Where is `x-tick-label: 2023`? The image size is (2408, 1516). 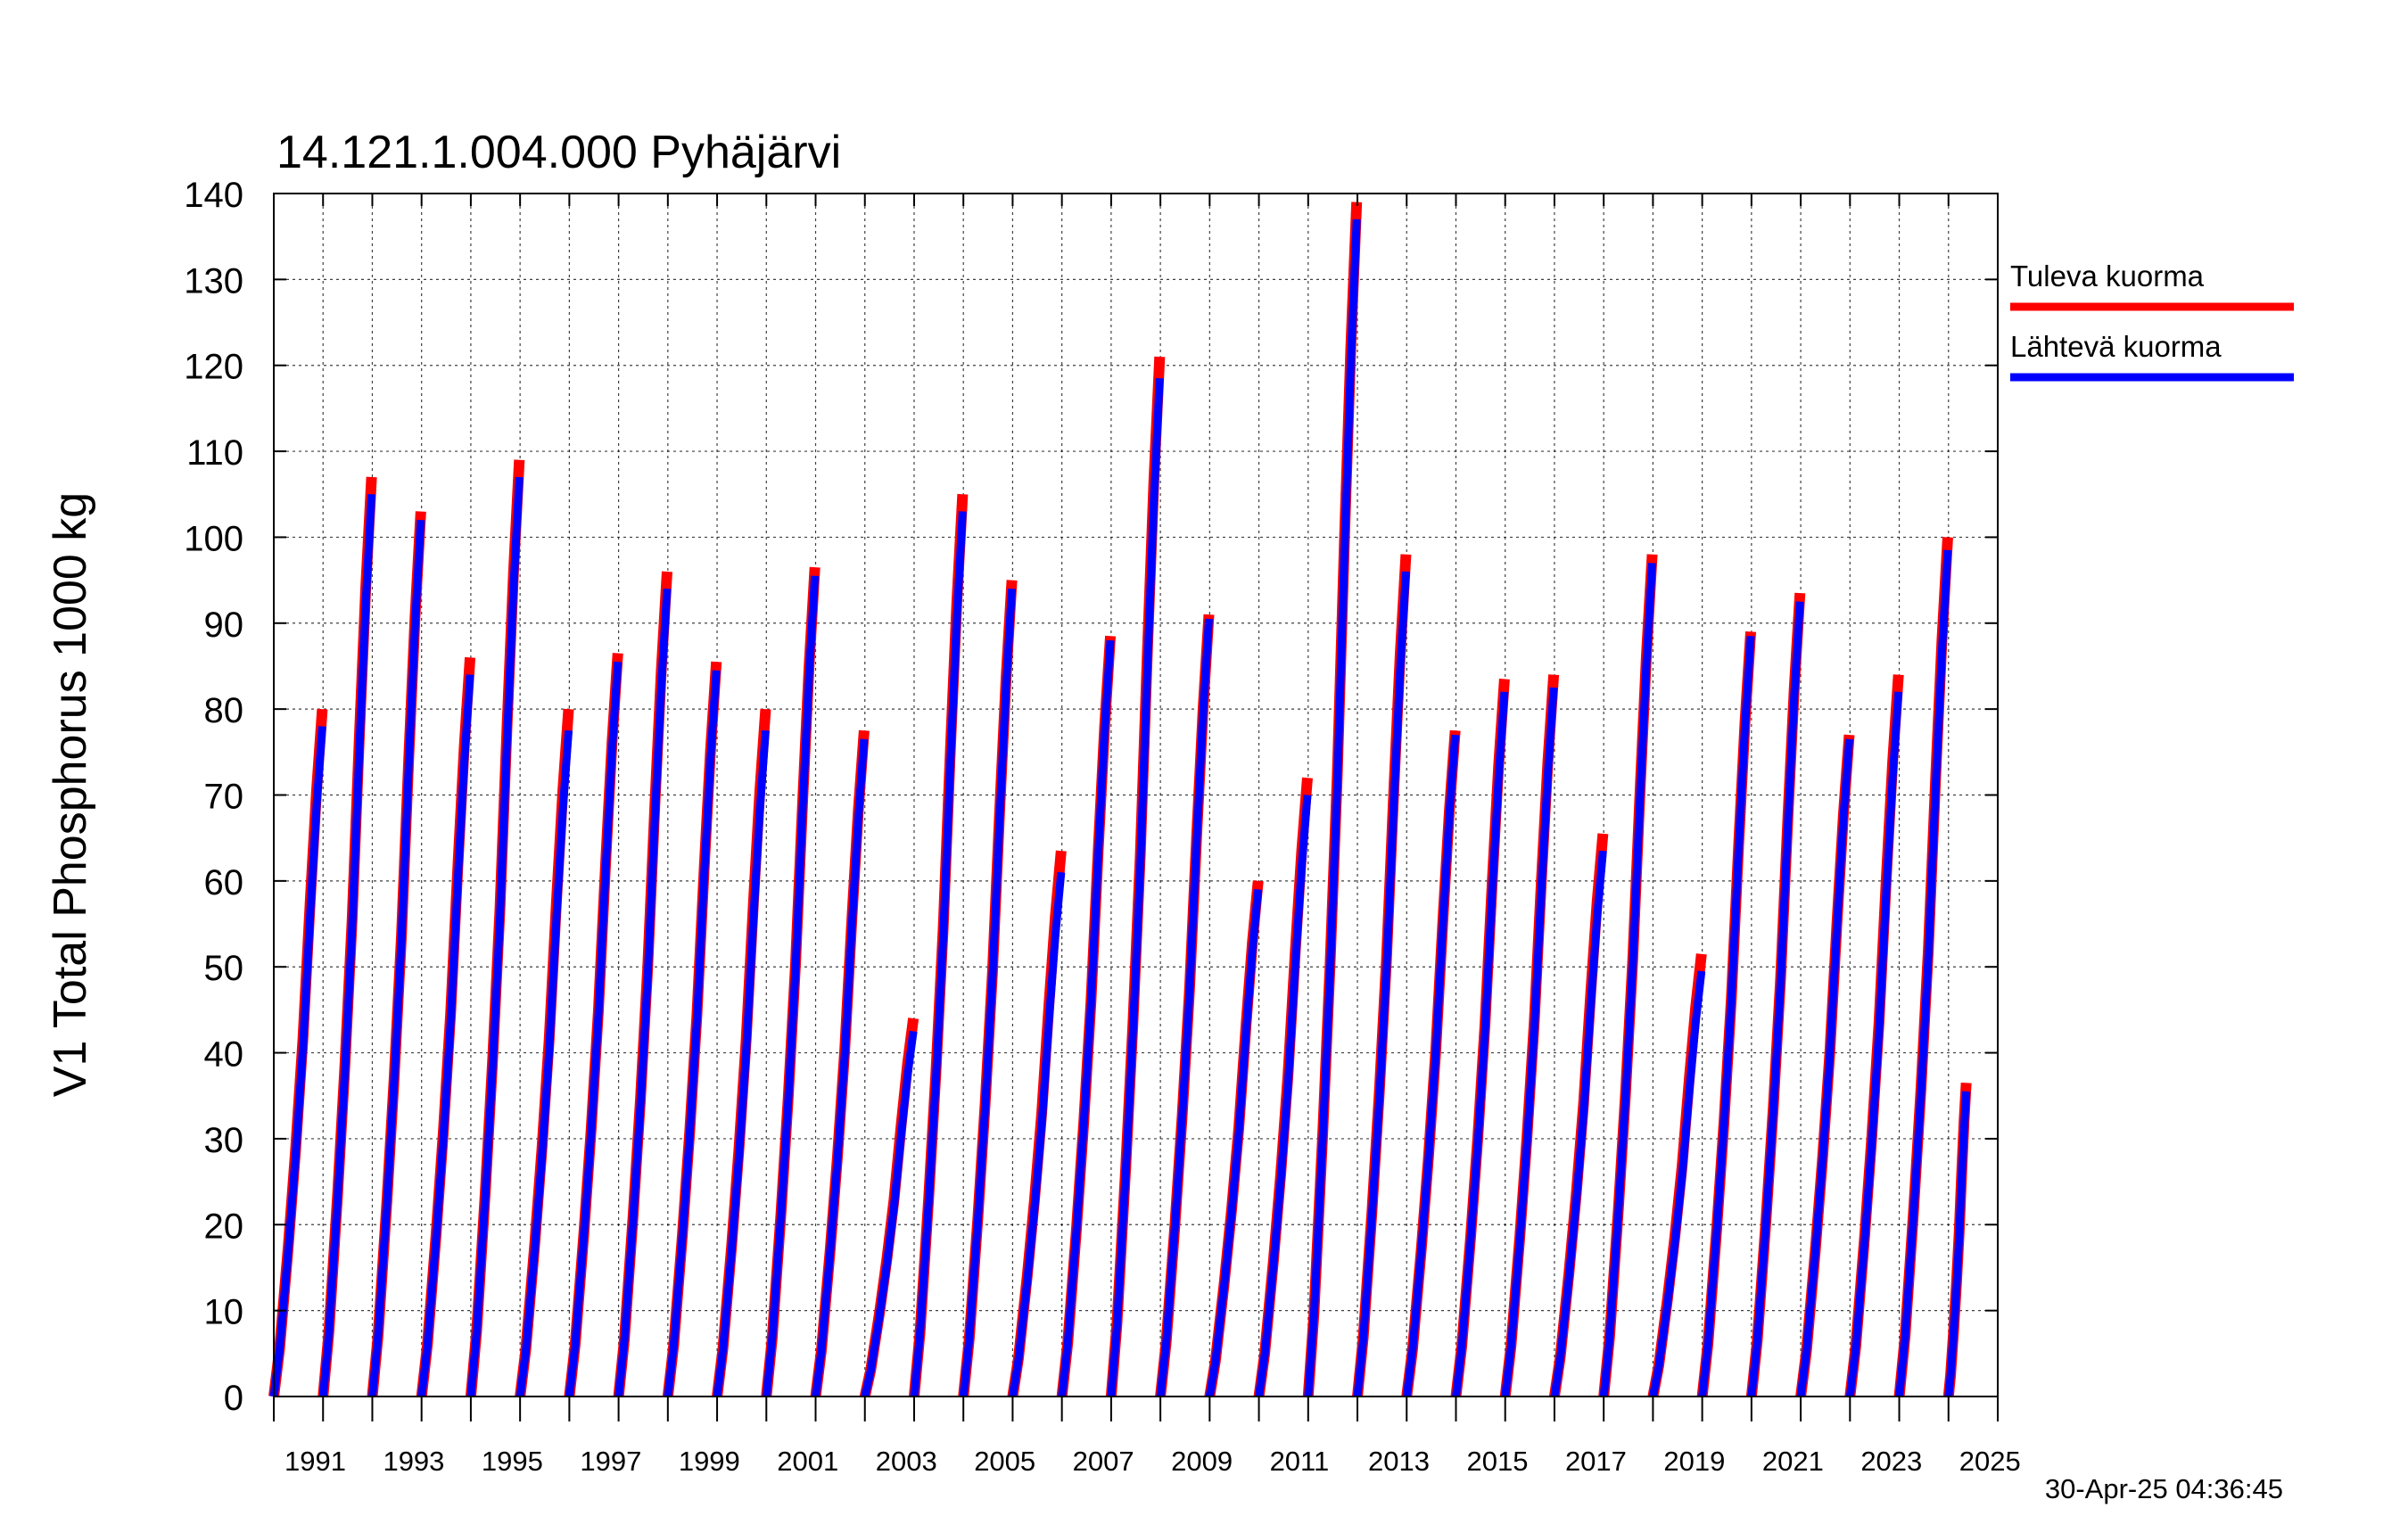 x-tick-label: 2023 is located at coordinates (1891, 1461).